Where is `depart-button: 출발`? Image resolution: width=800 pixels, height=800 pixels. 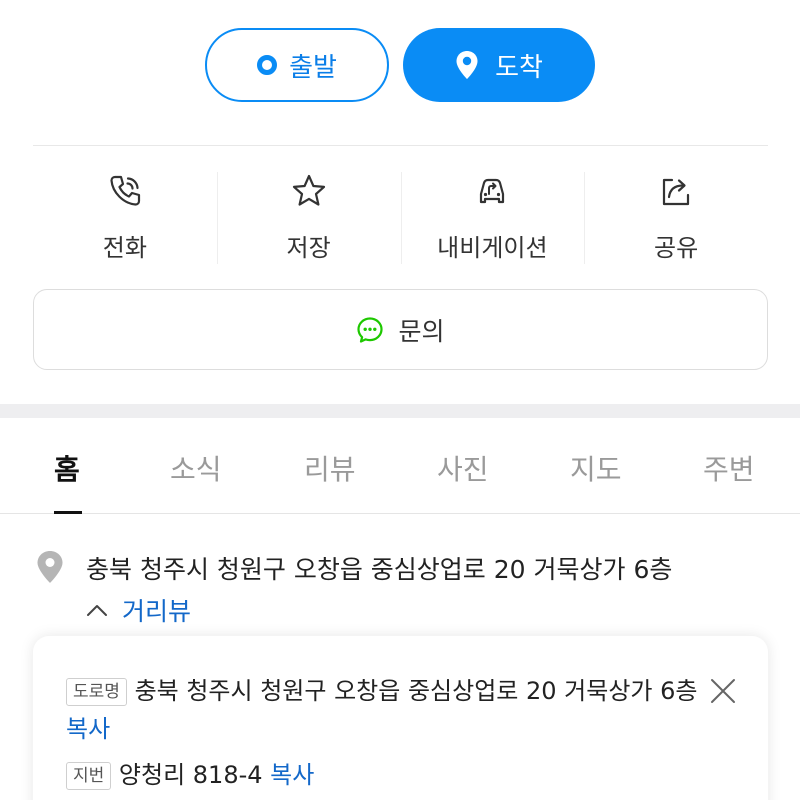 depart-button: 출발 is located at coordinates (297, 65).